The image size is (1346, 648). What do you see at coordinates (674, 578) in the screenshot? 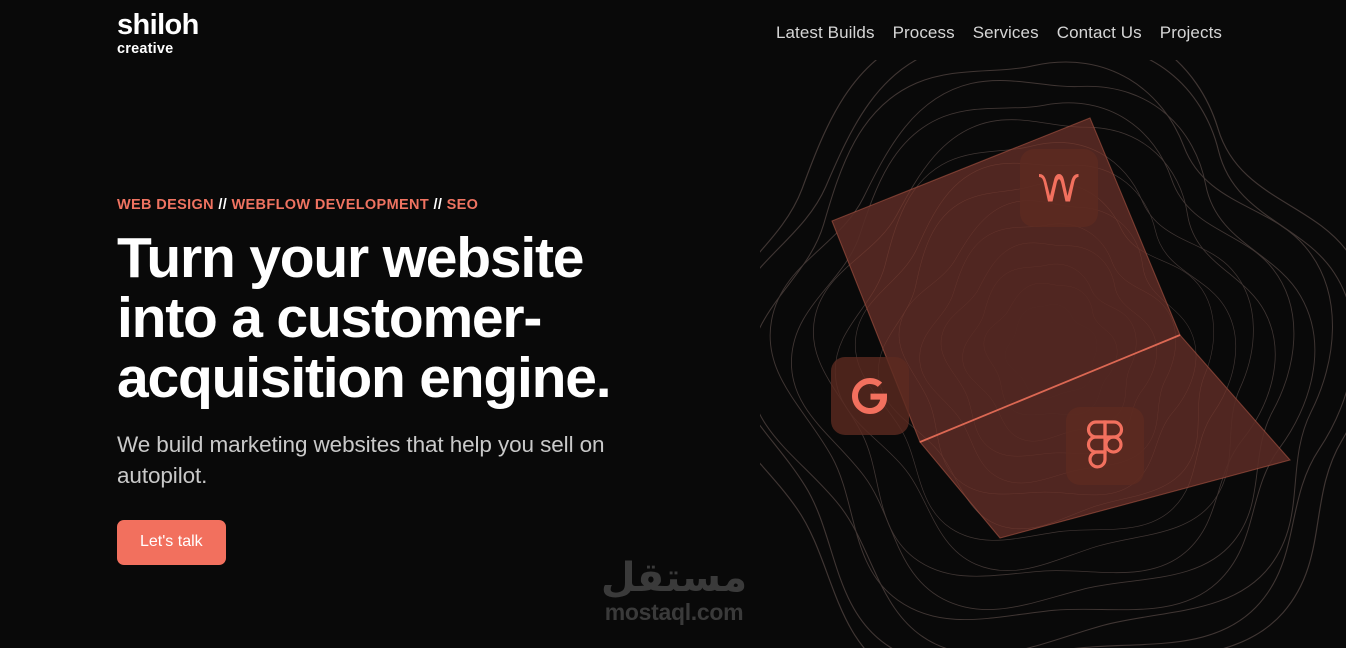
I see `watermark-arabic-text: مستقل` at bounding box center [674, 578].